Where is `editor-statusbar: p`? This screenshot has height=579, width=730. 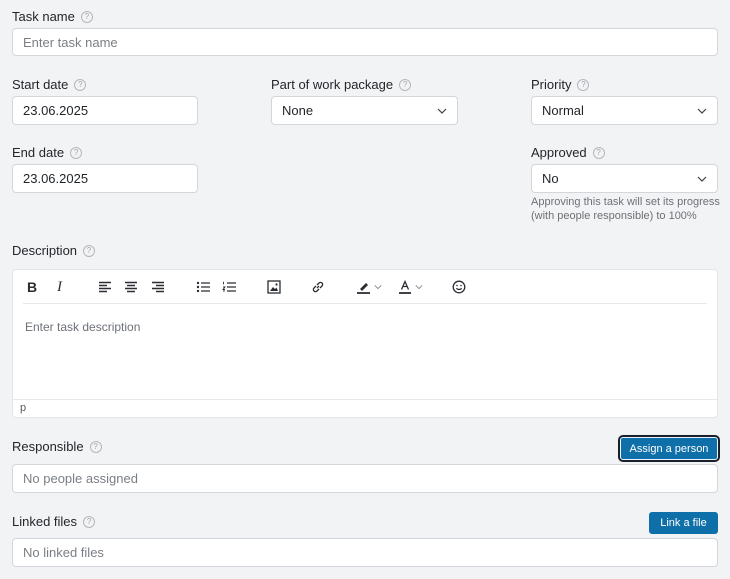
editor-statusbar: p is located at coordinates (365, 408).